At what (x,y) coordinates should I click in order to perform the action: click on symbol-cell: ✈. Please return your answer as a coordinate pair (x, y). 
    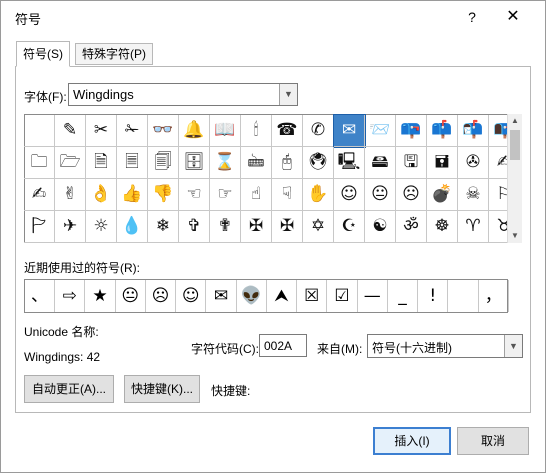
    Looking at the image, I should click on (70, 227).